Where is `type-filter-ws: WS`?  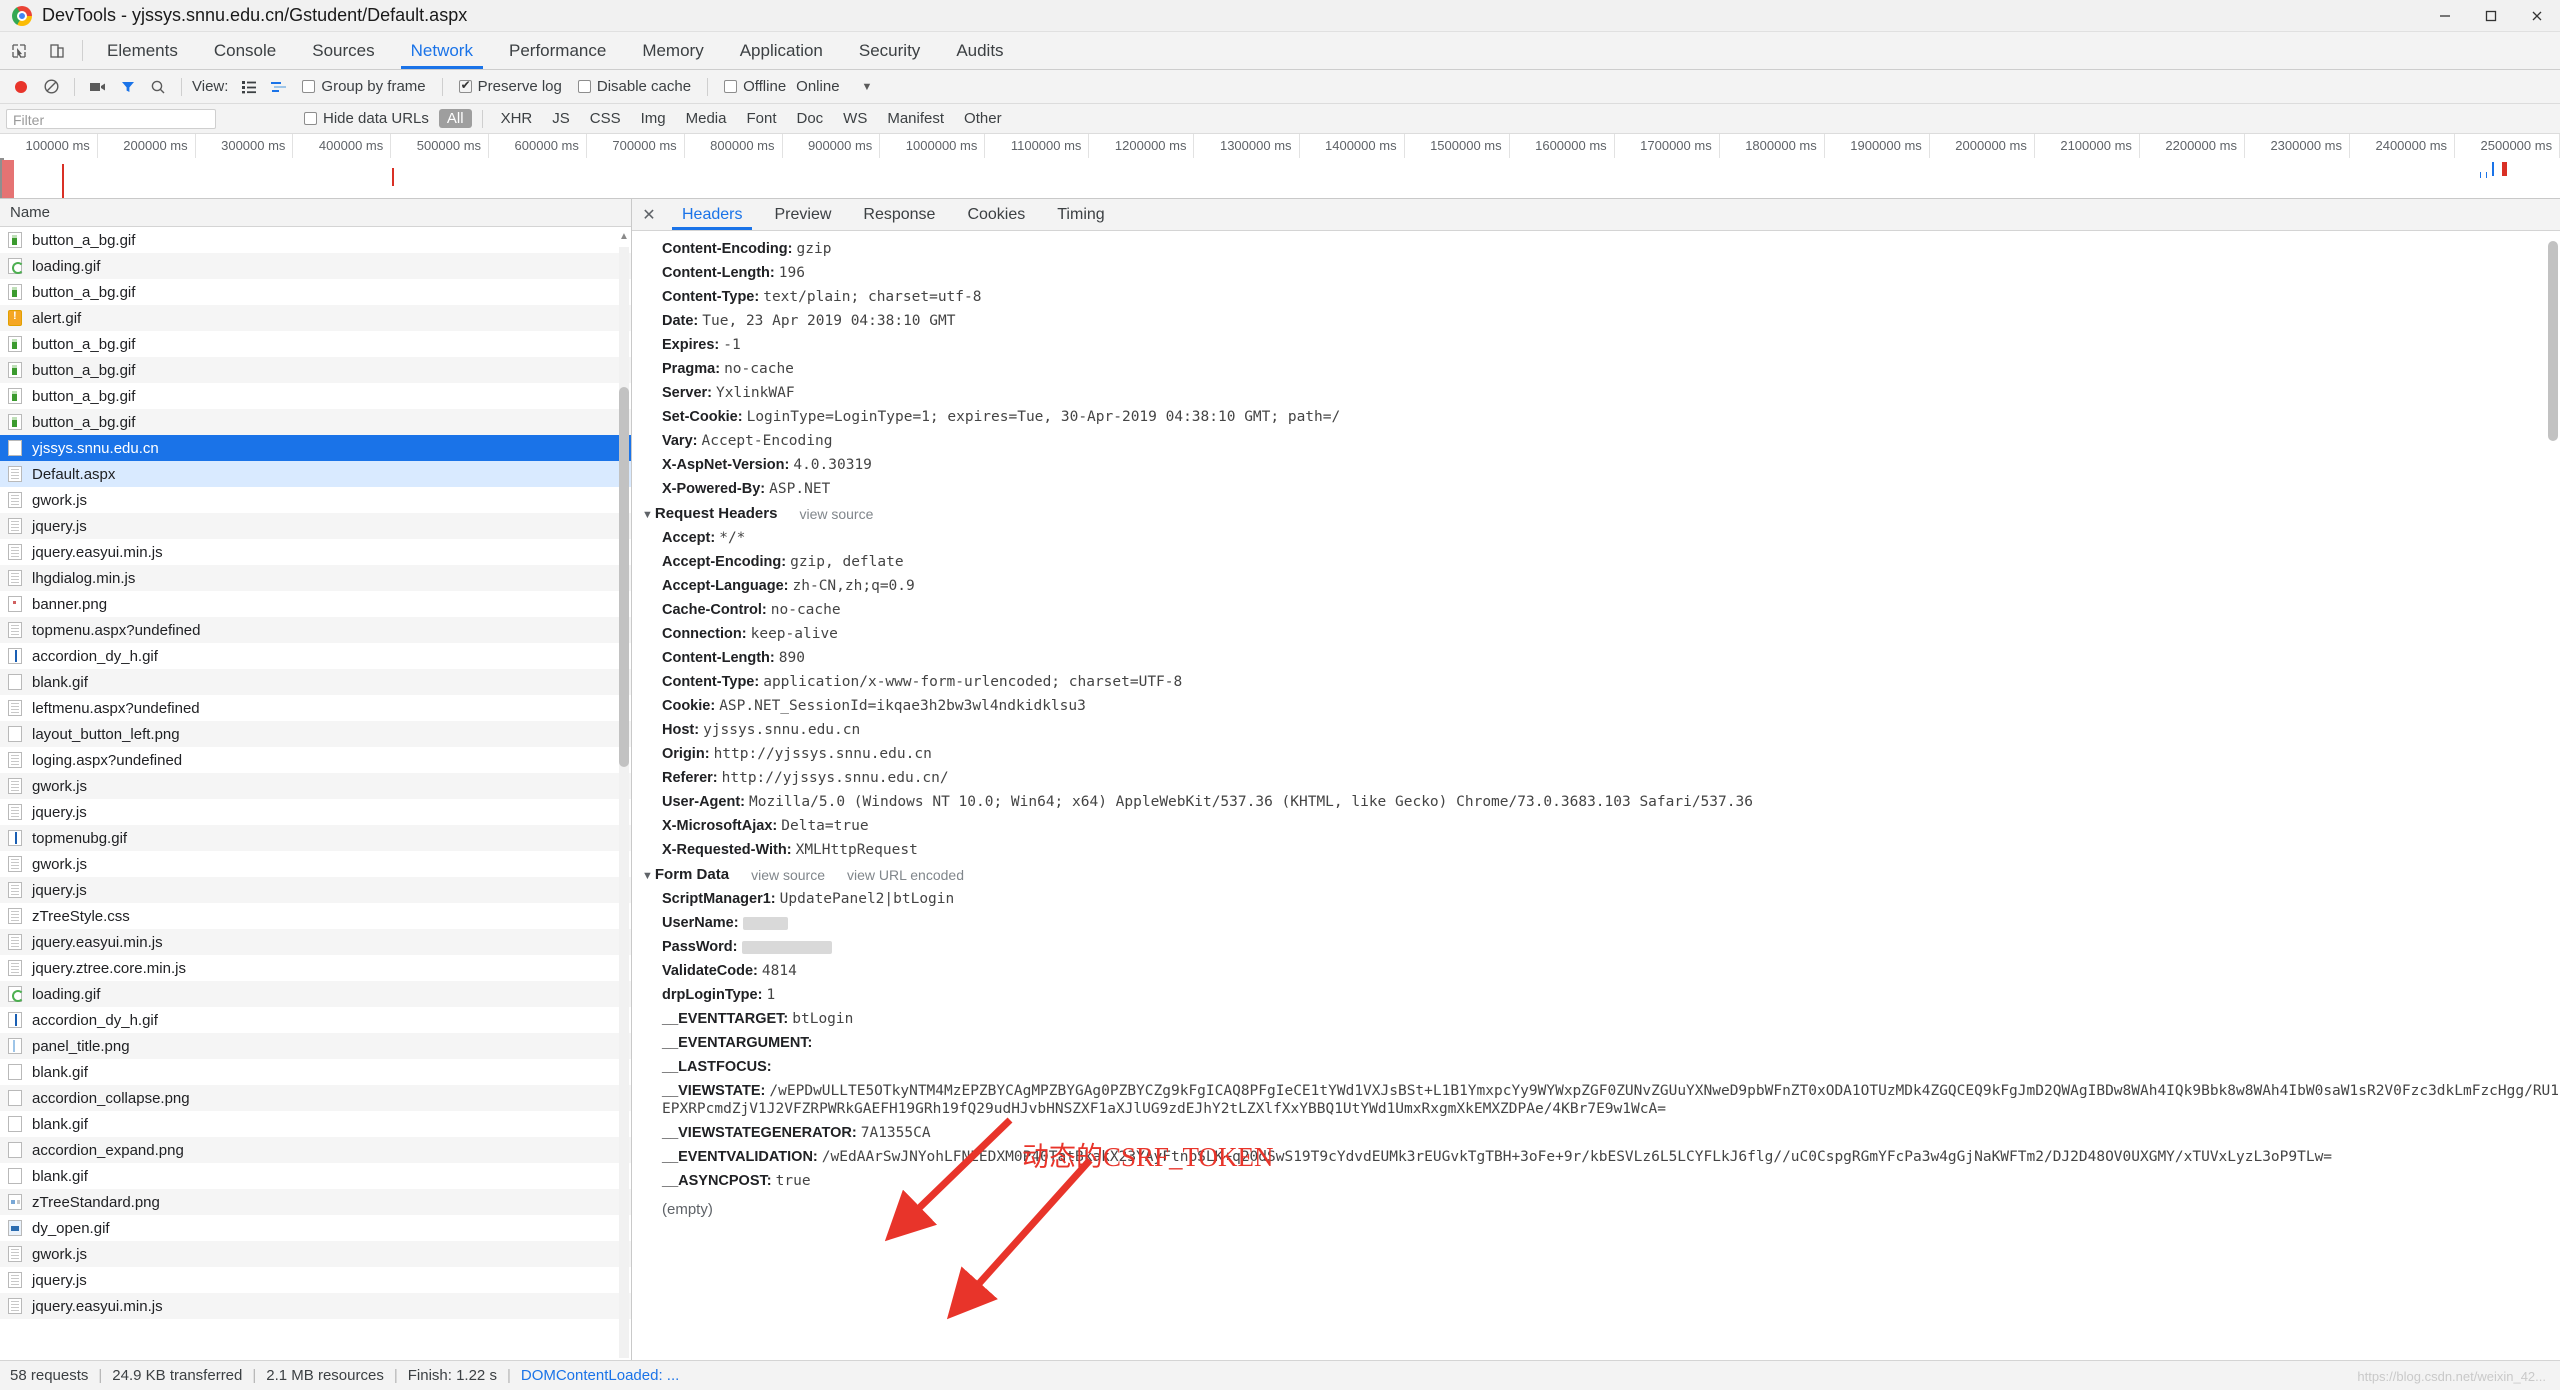 type-filter-ws: WS is located at coordinates (855, 118).